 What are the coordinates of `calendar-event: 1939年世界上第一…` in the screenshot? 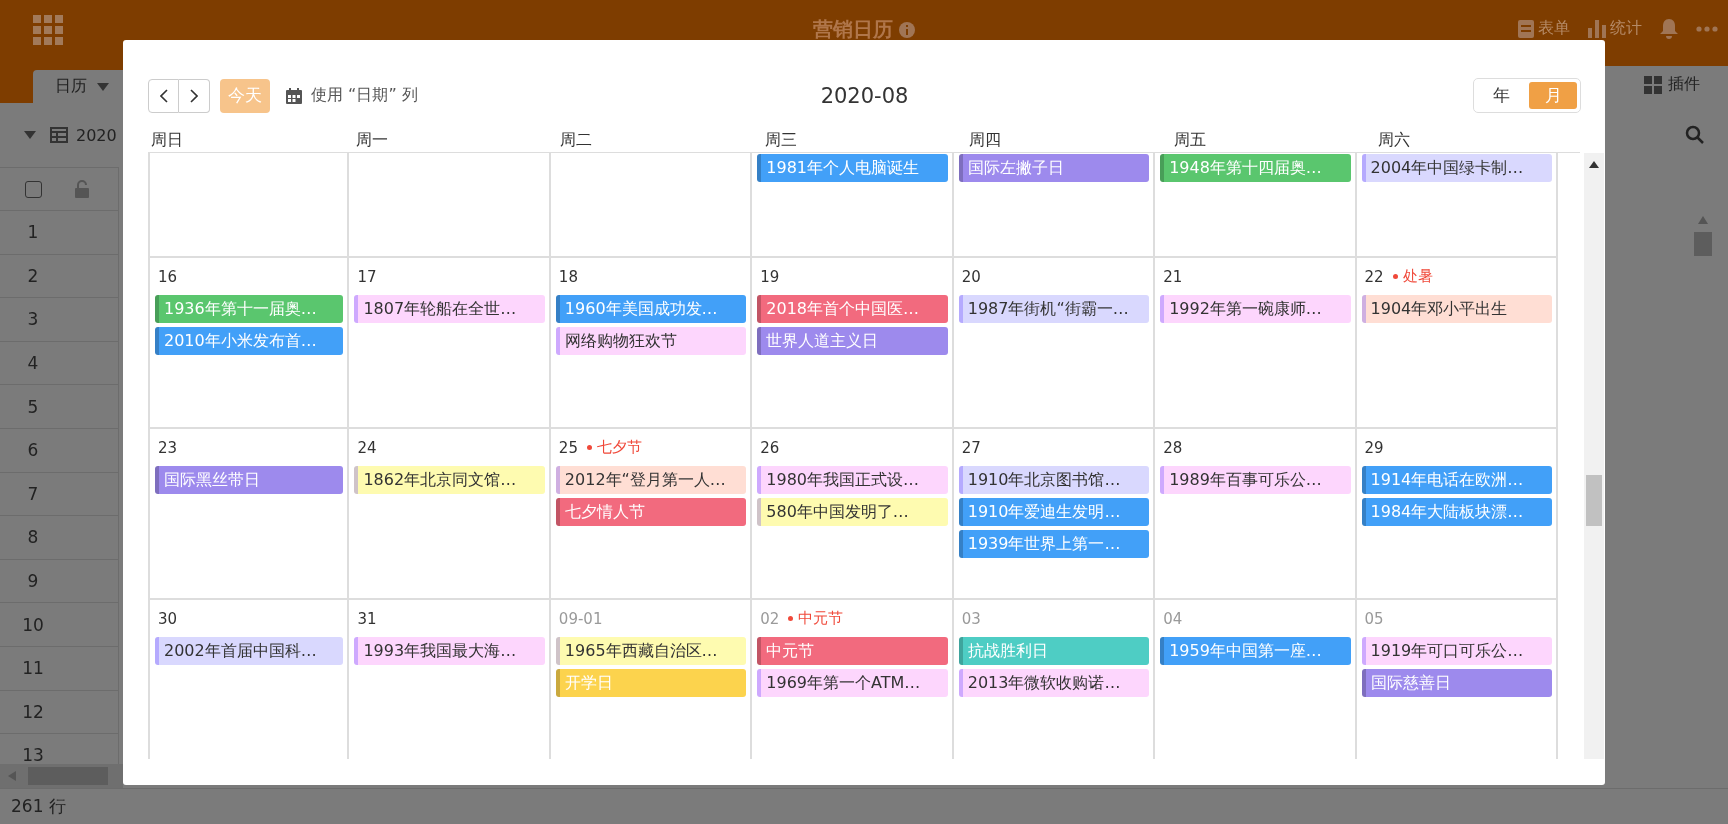 It's located at (1054, 544).